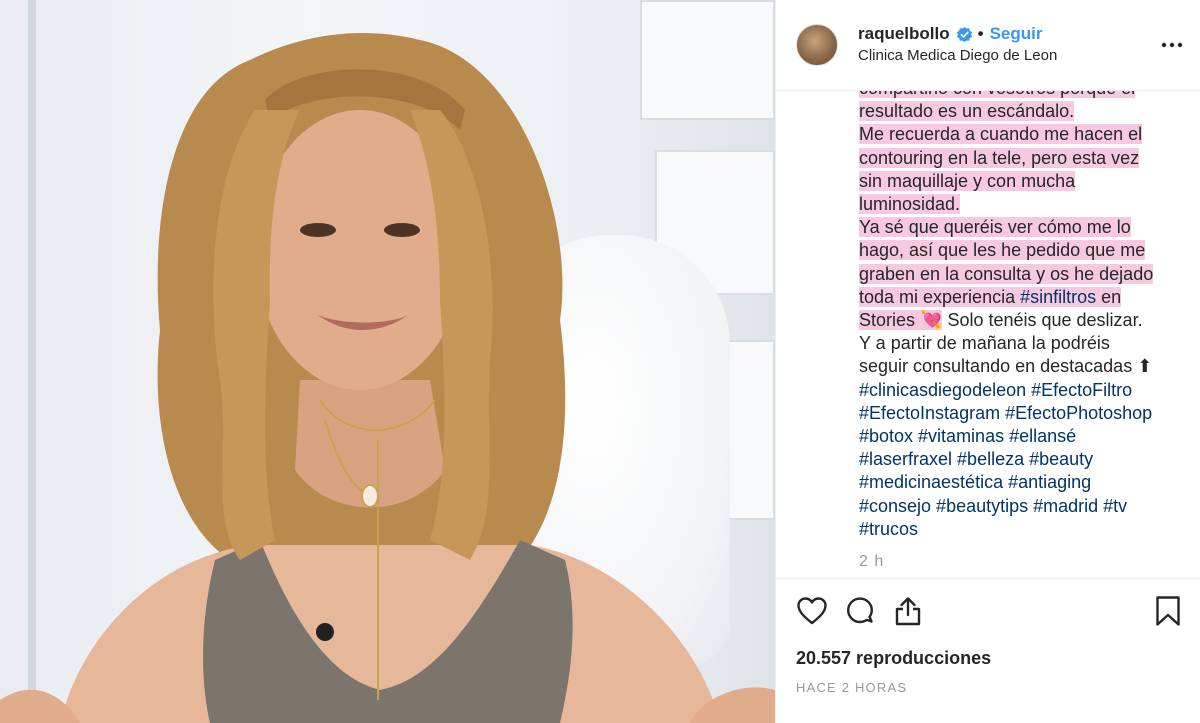 Image resolution: width=1200 pixels, height=723 pixels. I want to click on hashtag-link: #sinfiltros, so click(1058, 296).